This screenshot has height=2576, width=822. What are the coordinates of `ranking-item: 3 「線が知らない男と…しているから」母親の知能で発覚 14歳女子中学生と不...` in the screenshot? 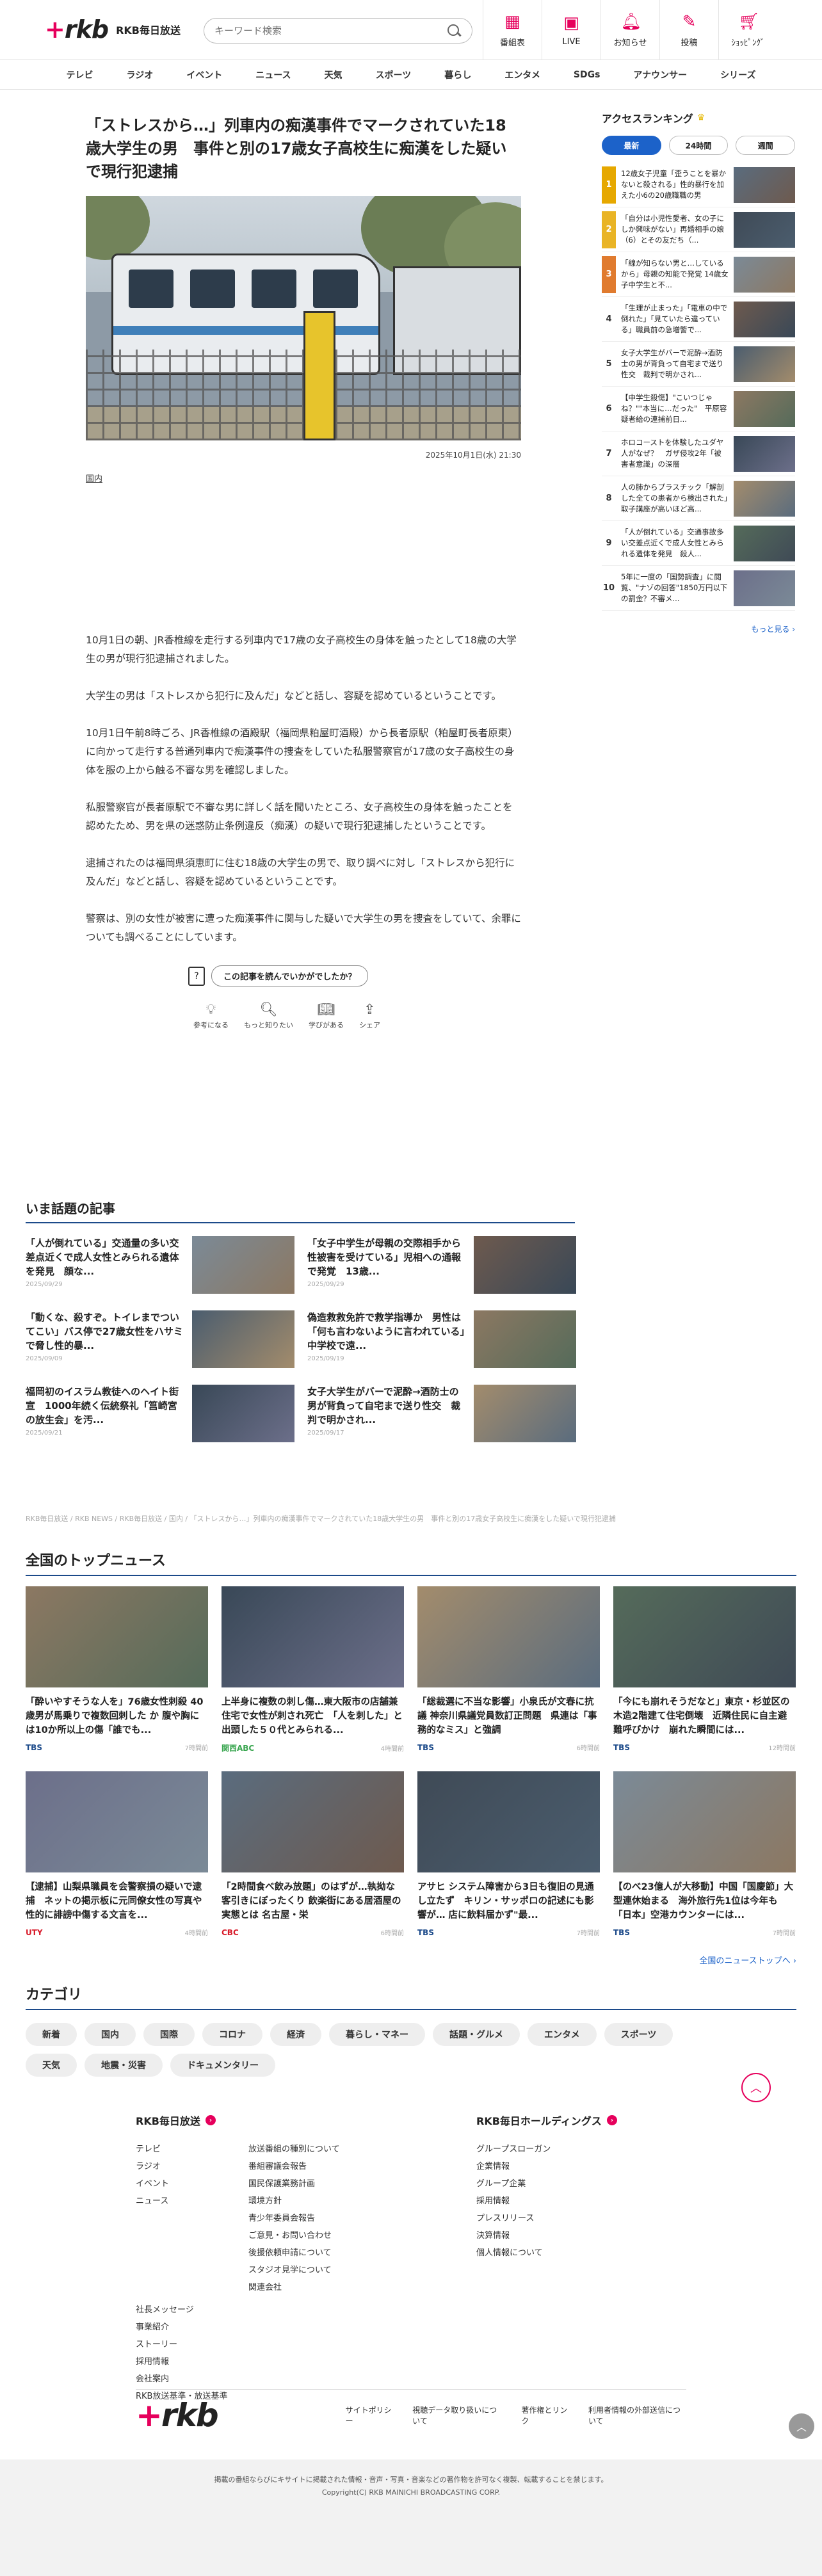 It's located at (699, 274).